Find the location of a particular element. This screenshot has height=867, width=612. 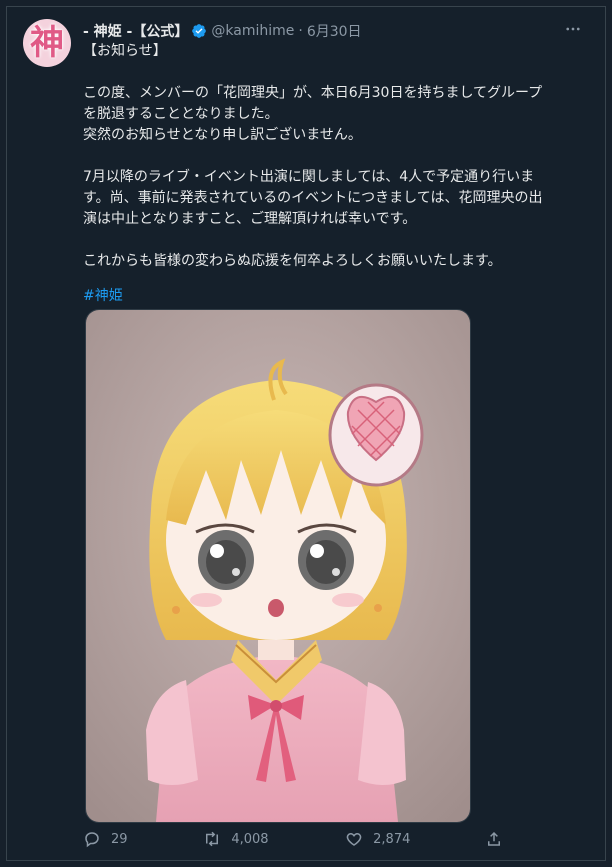

verified-badge-icon is located at coordinates (199, 31).